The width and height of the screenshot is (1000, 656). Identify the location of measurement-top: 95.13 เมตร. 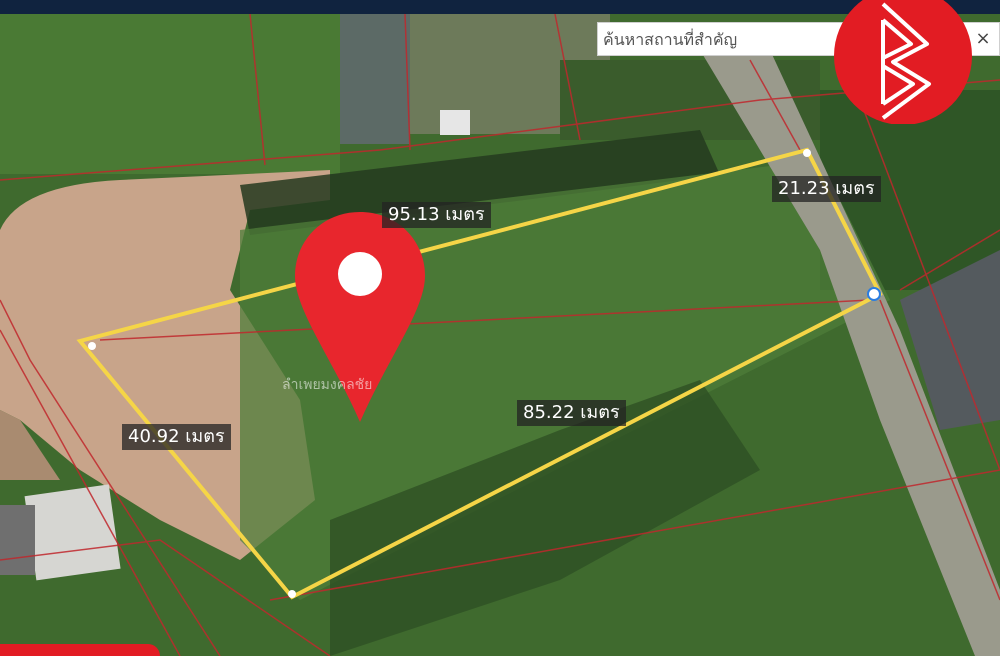
(436, 215).